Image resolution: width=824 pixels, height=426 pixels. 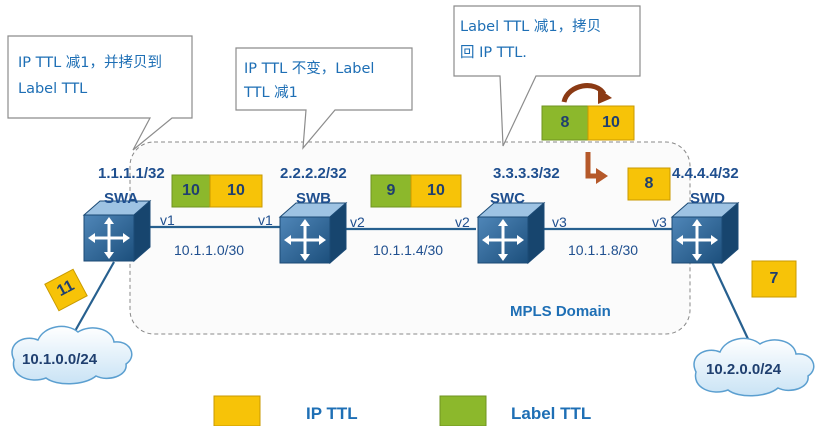 What do you see at coordinates (237, 410) in the screenshot?
I see `legend-ip-ttl-swatch` at bounding box center [237, 410].